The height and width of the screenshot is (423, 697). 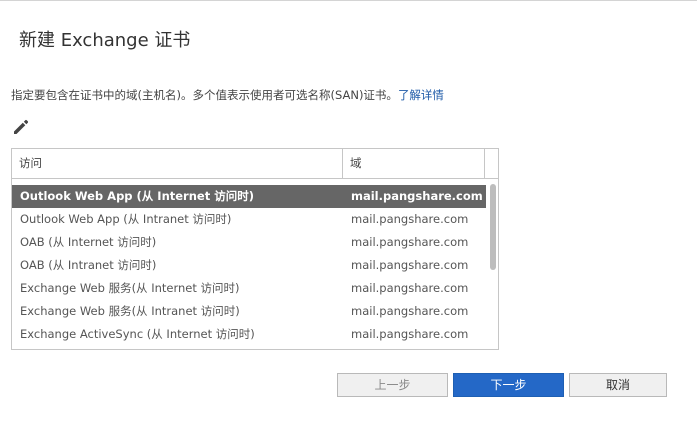 I want to click on back-button: 上一步, so click(x=392, y=385).